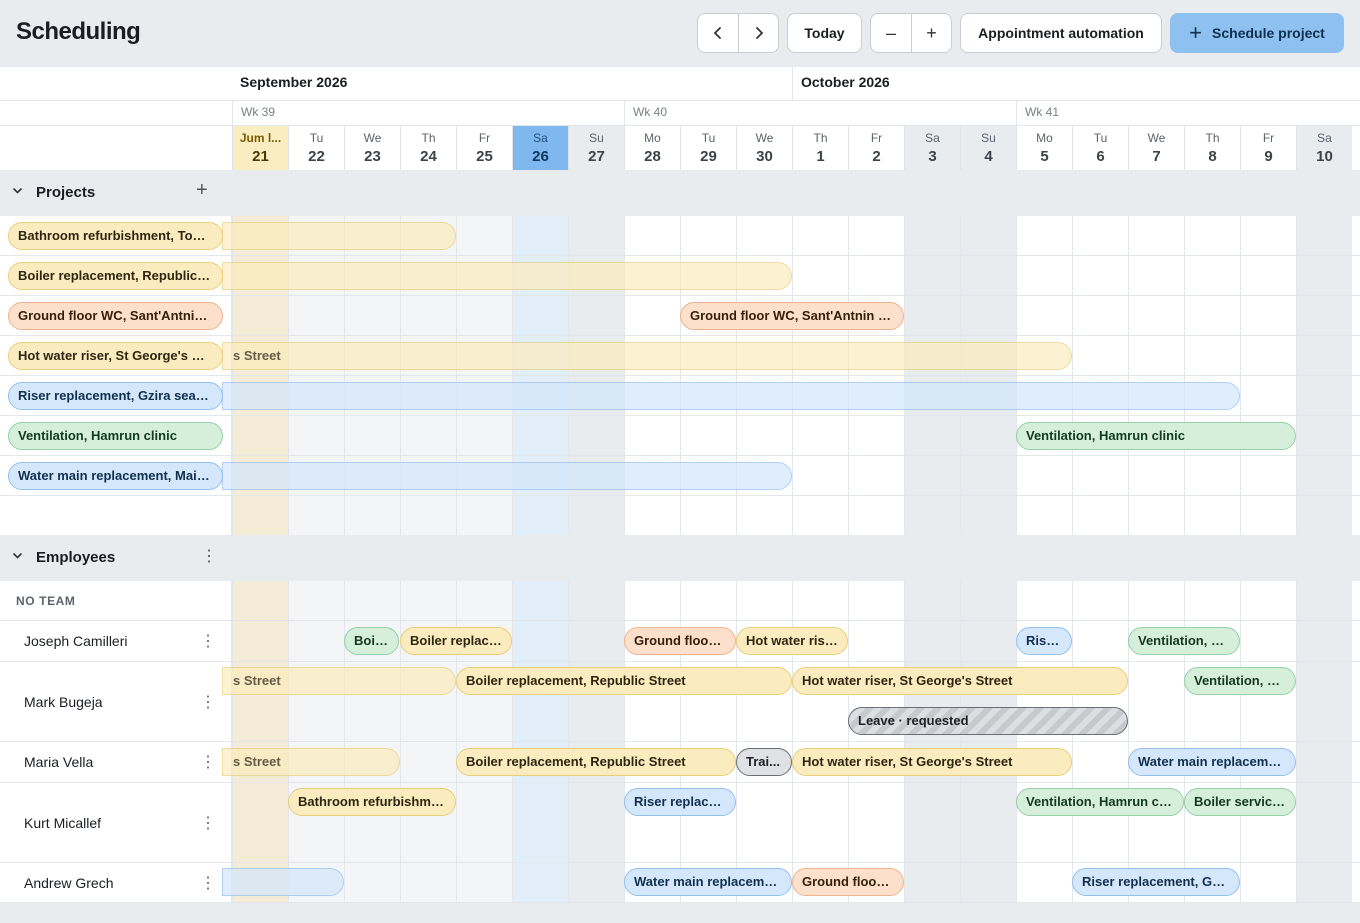 The width and height of the screenshot is (1360, 923). What do you see at coordinates (484, 148) in the screenshot?
I see `day-header: Fr 25` at bounding box center [484, 148].